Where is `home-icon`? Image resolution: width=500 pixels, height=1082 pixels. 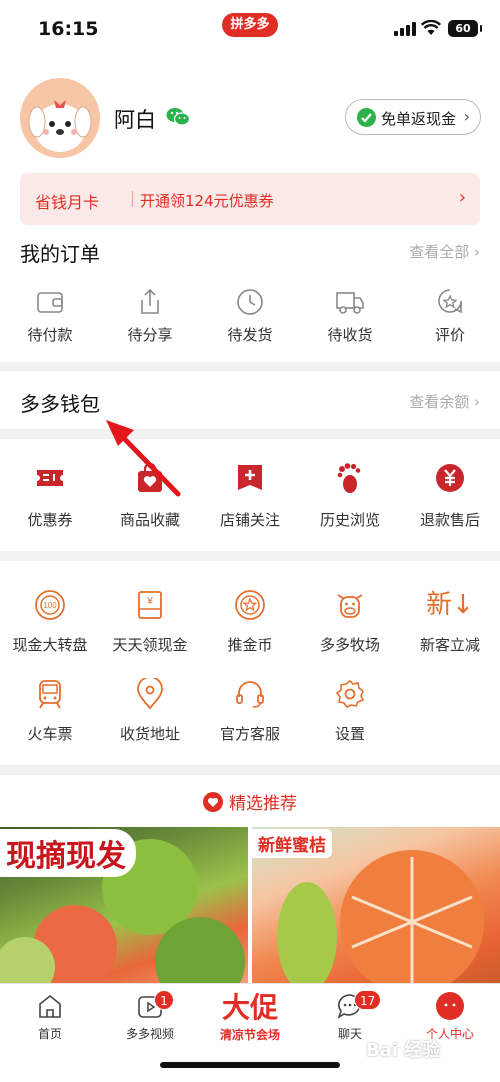 home-icon is located at coordinates (50, 1006).